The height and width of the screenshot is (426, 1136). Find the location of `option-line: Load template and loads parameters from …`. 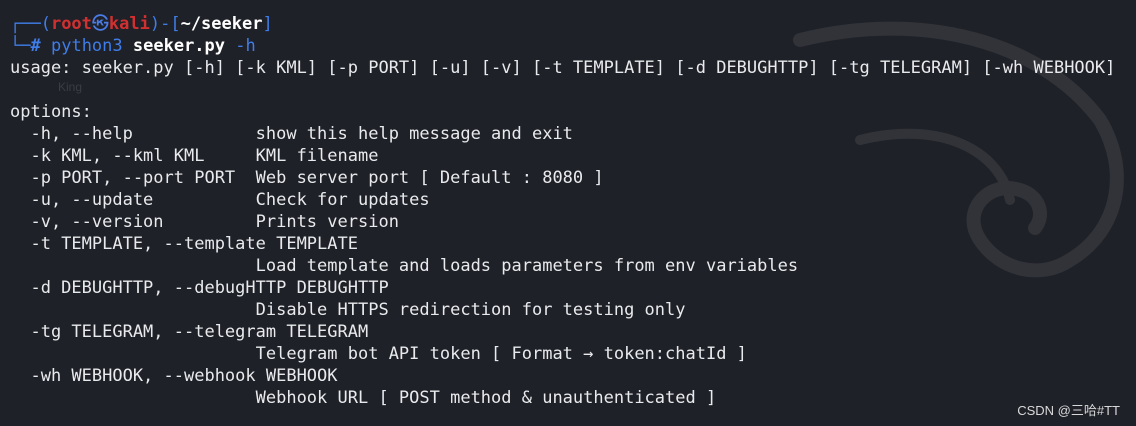

option-line: Load template and loads parameters from … is located at coordinates (404, 266).